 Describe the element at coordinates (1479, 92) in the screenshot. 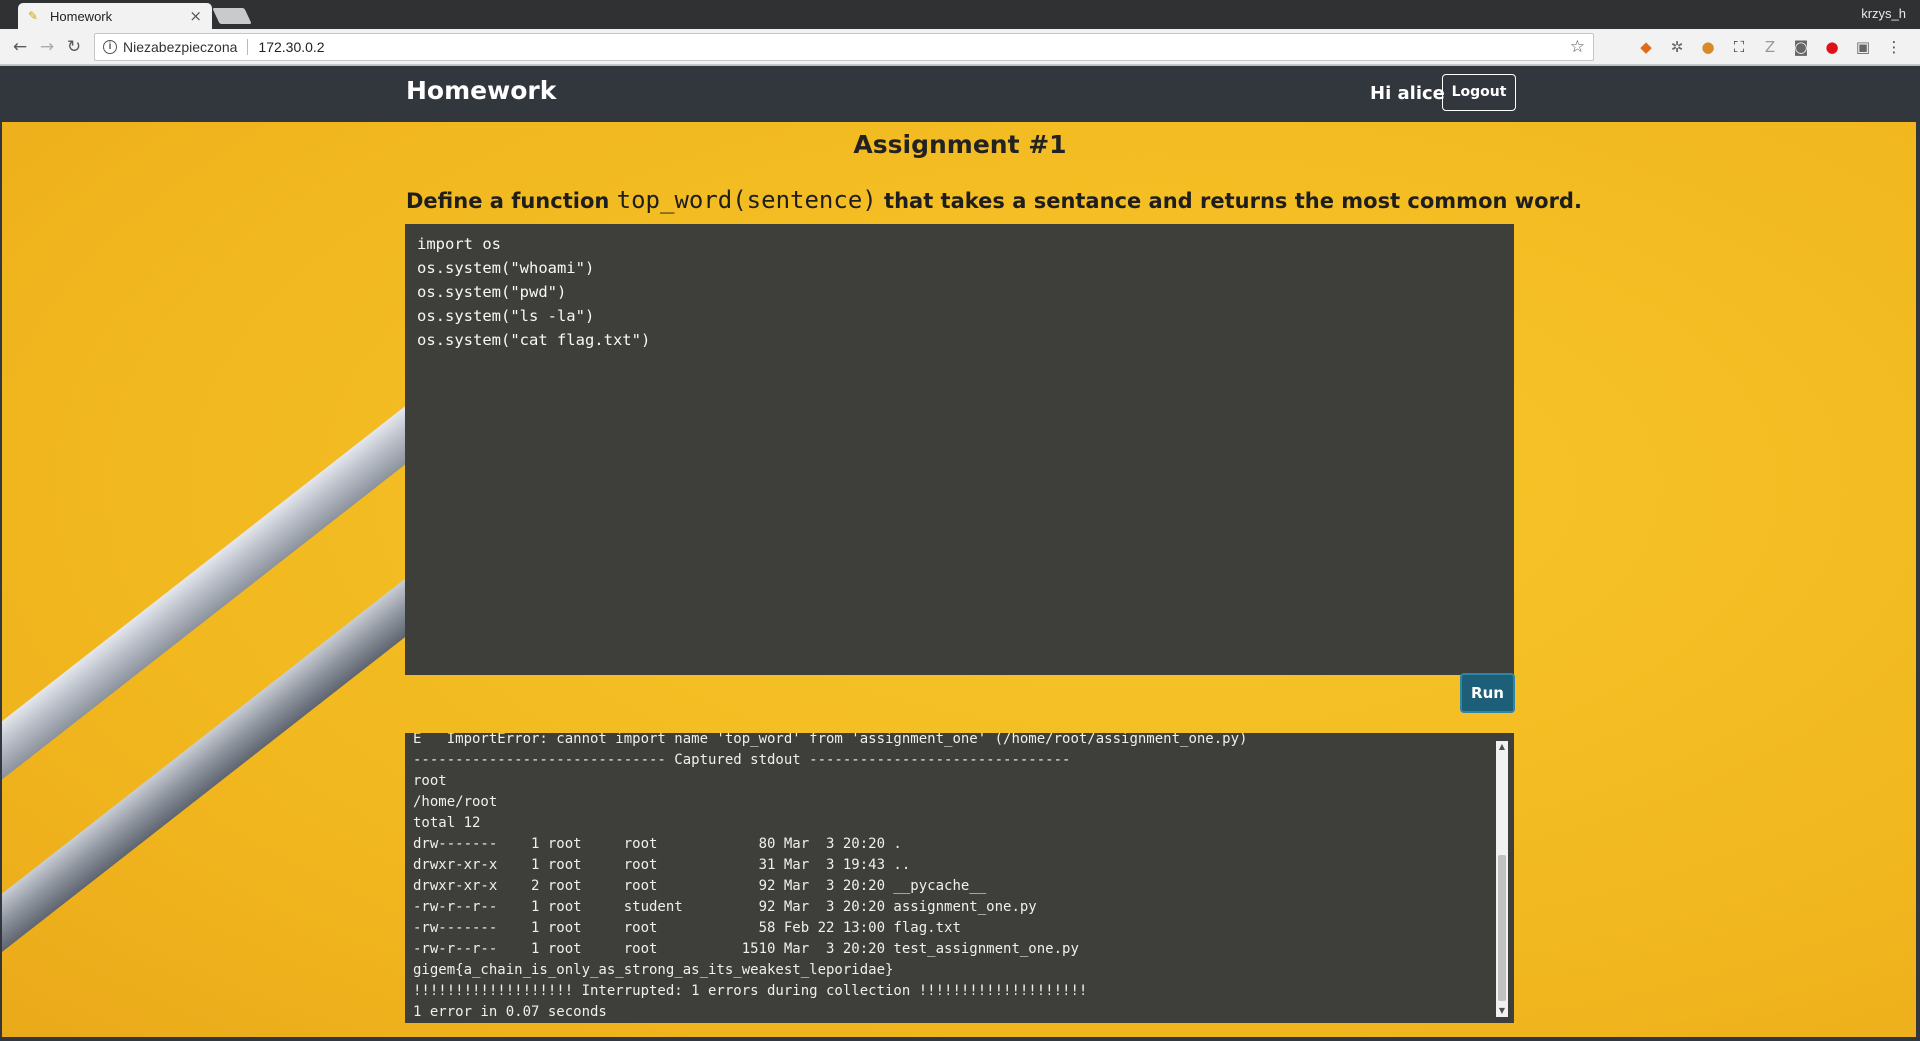

I see `logout-button: Logout` at that location.